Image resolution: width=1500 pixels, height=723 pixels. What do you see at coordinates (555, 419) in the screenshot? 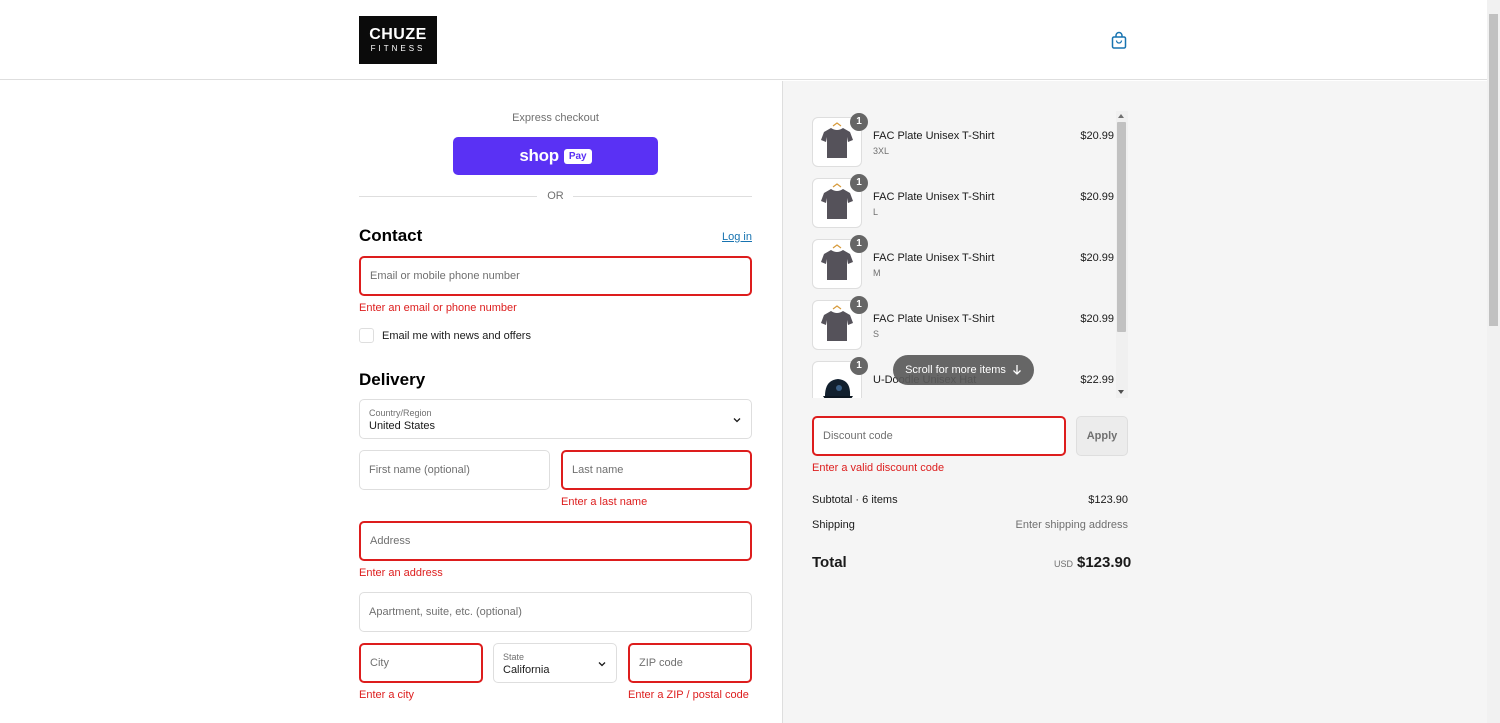
I see `country-select: Country/Region United States` at bounding box center [555, 419].